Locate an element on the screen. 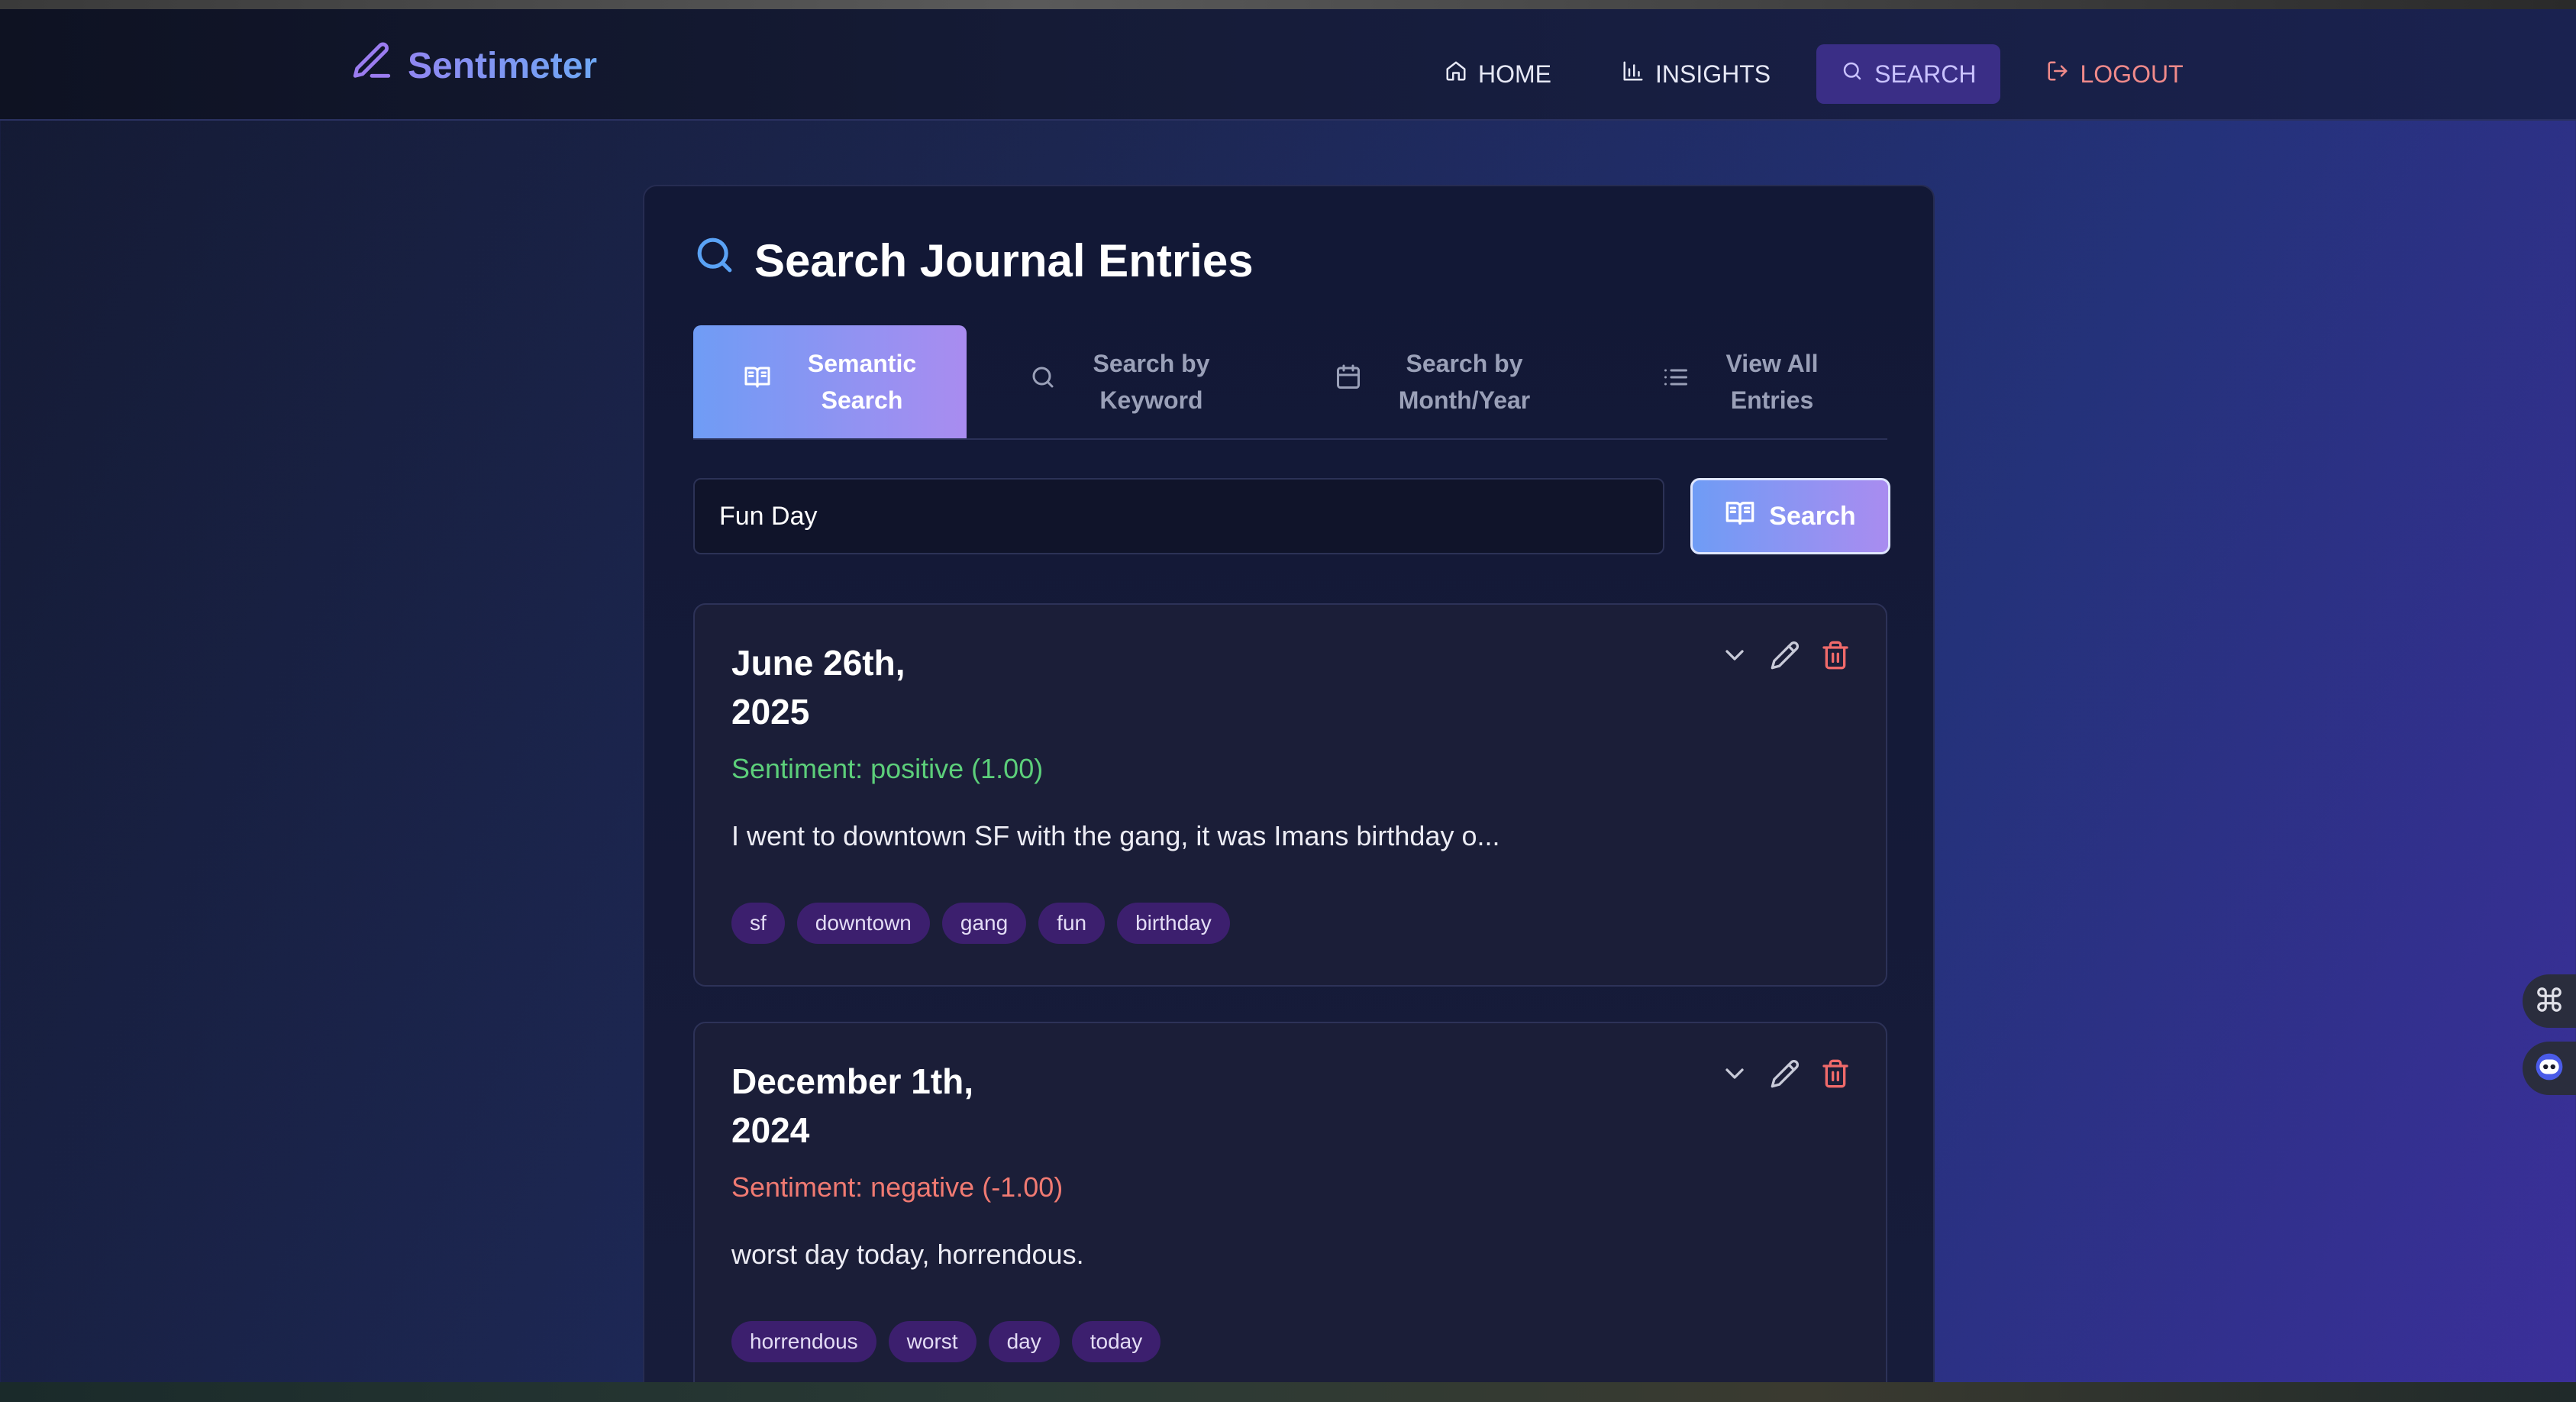 The height and width of the screenshot is (1402, 2576). taskbar-strip is located at coordinates (1288, 1392).